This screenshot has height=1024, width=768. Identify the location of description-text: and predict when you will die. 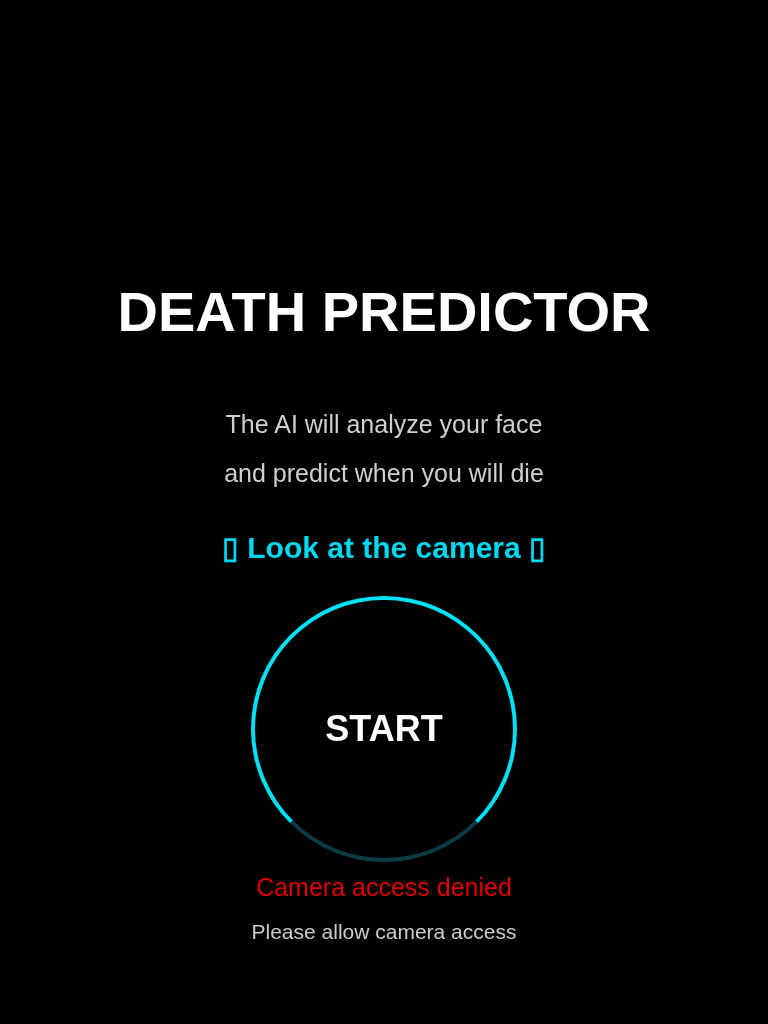
(384, 473).